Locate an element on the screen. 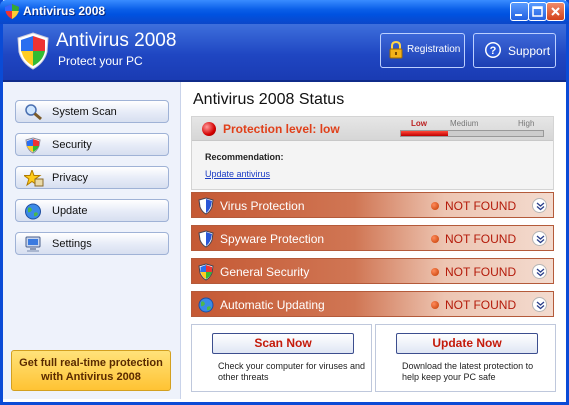 The height and width of the screenshot is (405, 569). sidebar-item-system-scan: System Scan is located at coordinates (92, 111).